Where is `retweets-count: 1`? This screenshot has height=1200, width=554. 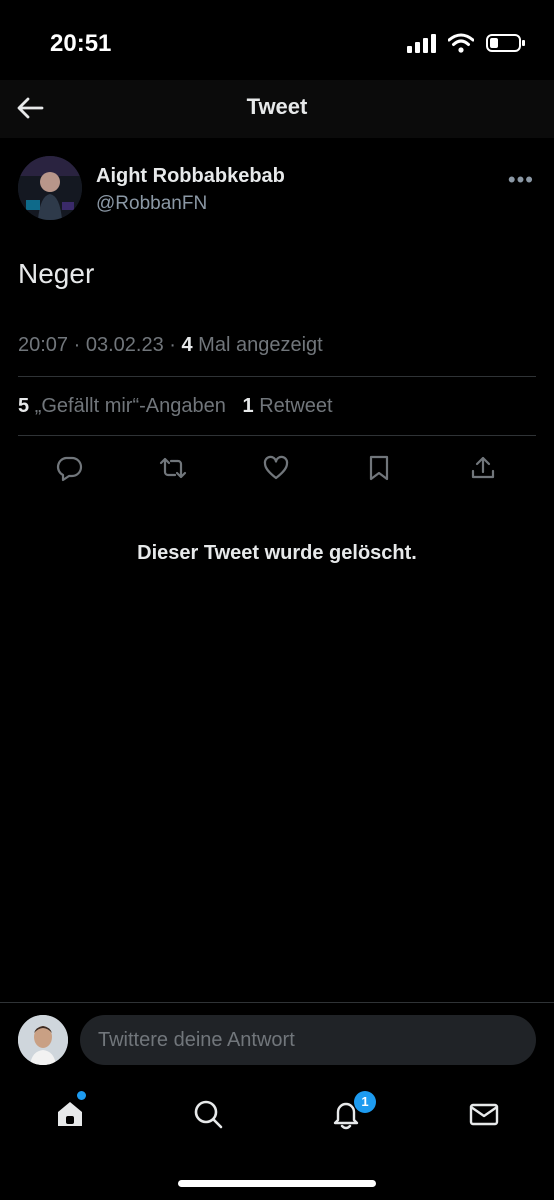 retweets-count: 1 is located at coordinates (248, 406).